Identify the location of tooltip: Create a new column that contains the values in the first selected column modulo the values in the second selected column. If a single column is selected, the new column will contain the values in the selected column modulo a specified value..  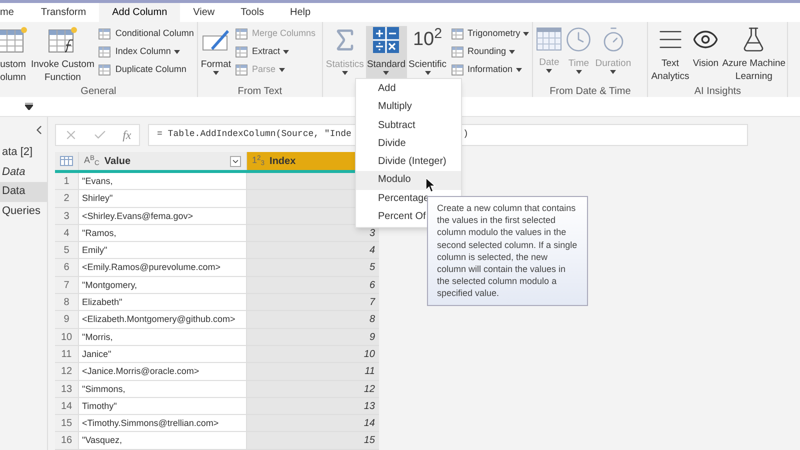
(507, 251).